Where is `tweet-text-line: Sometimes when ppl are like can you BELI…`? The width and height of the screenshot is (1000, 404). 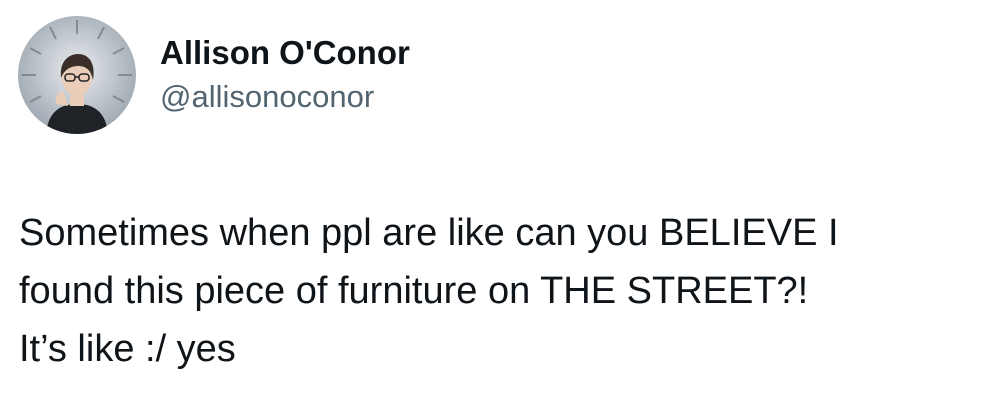
tweet-text-line: Sometimes when ppl are like can you BELI… is located at coordinates (429, 233).